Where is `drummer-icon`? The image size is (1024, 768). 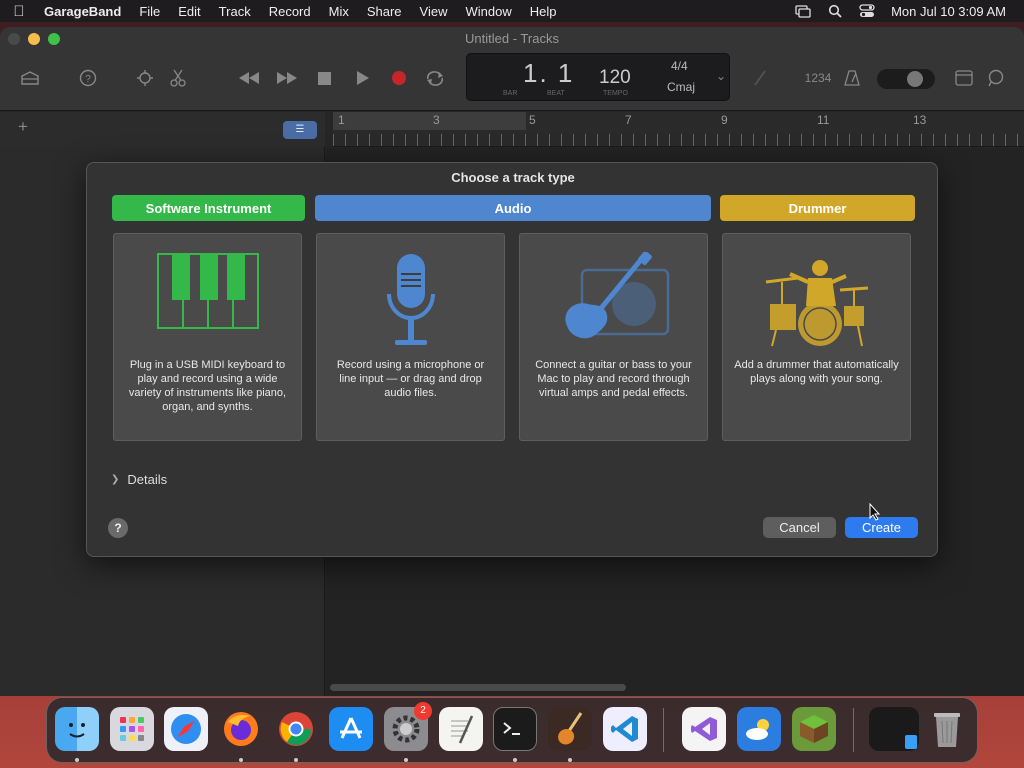
drummer-icon is located at coordinates (816, 303).